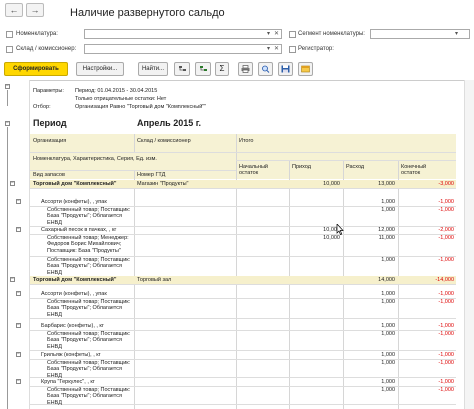  Describe the element at coordinates (151, 175) in the screenshot. I see `col-gtd: Номер ГТД` at that location.